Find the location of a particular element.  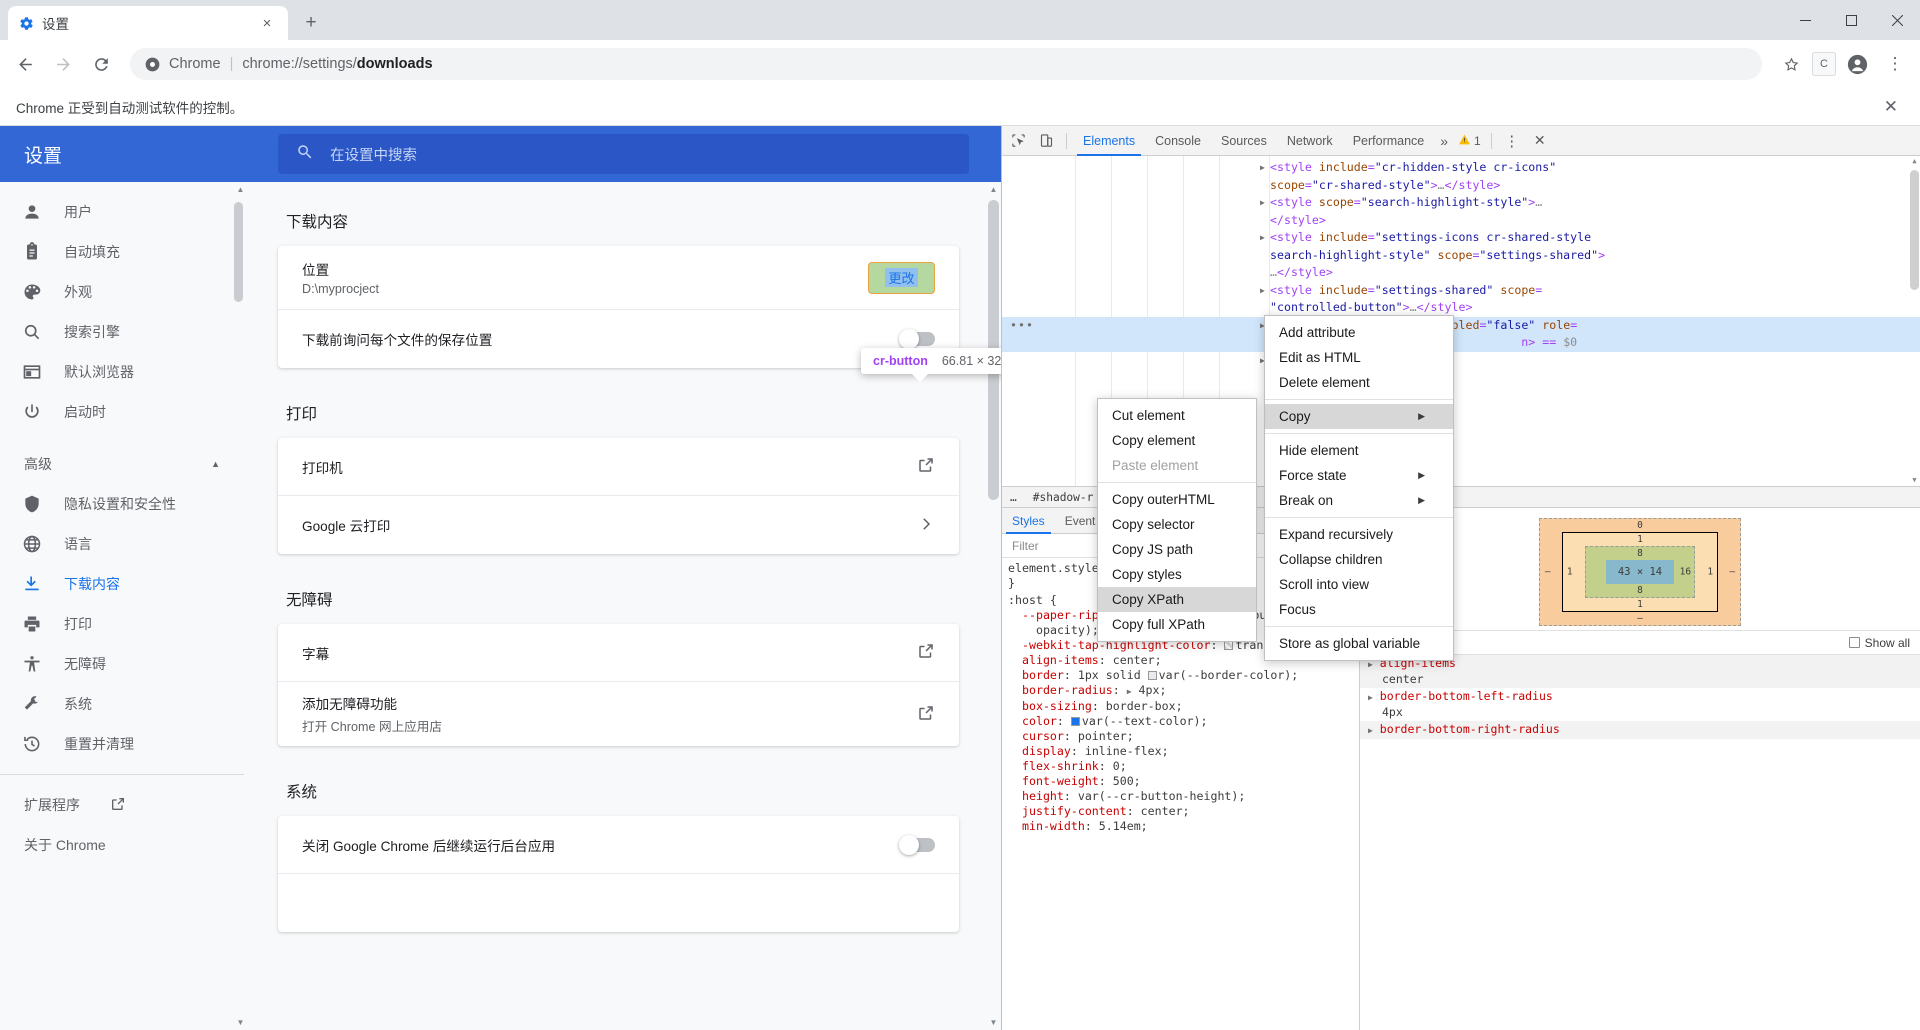

sidebar-item-system: 系统 is located at coordinates (122, 704).